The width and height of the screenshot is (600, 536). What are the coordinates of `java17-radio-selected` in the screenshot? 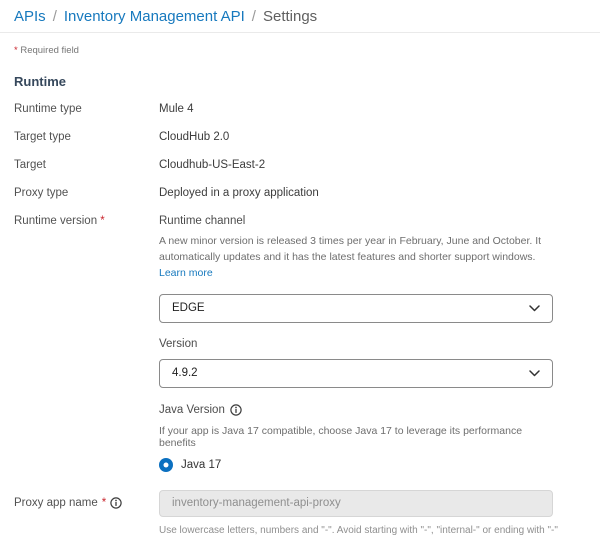 It's located at (166, 464).